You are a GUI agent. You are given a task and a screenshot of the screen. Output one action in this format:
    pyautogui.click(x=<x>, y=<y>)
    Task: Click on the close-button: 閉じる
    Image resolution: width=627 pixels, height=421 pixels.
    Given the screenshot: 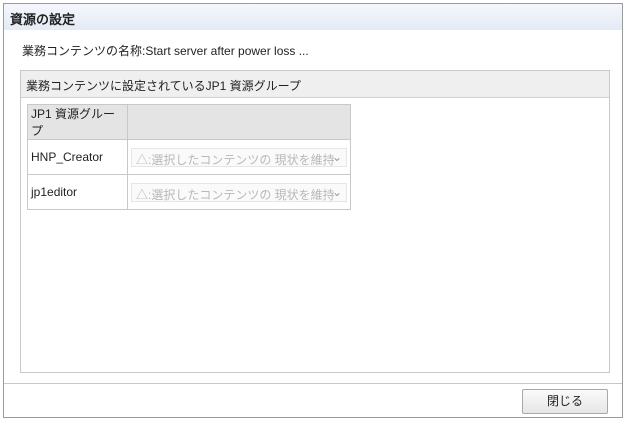 What is the action you would take?
    pyautogui.click(x=565, y=401)
    